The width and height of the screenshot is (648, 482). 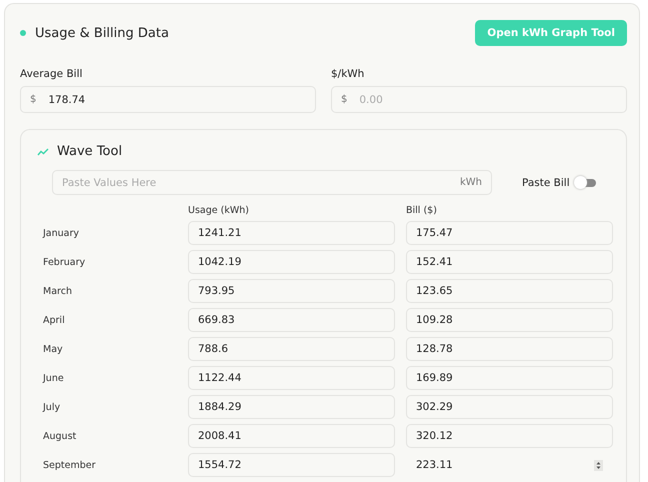 I want to click on usage-input: 1042.19, so click(x=291, y=262).